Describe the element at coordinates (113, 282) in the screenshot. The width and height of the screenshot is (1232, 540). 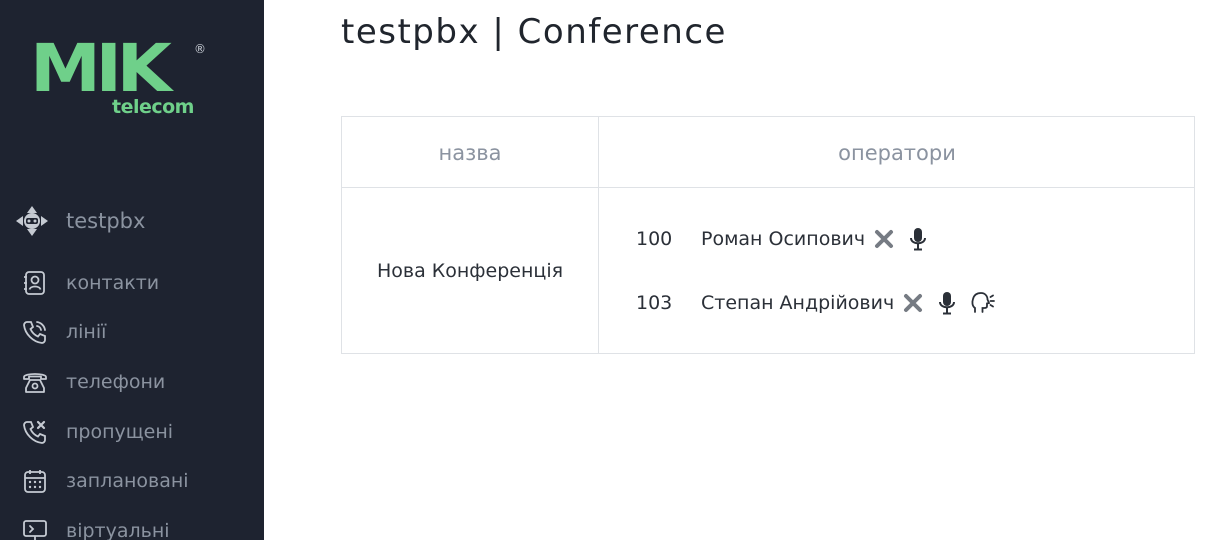
I see `sidebar-item-label: контакти` at that location.